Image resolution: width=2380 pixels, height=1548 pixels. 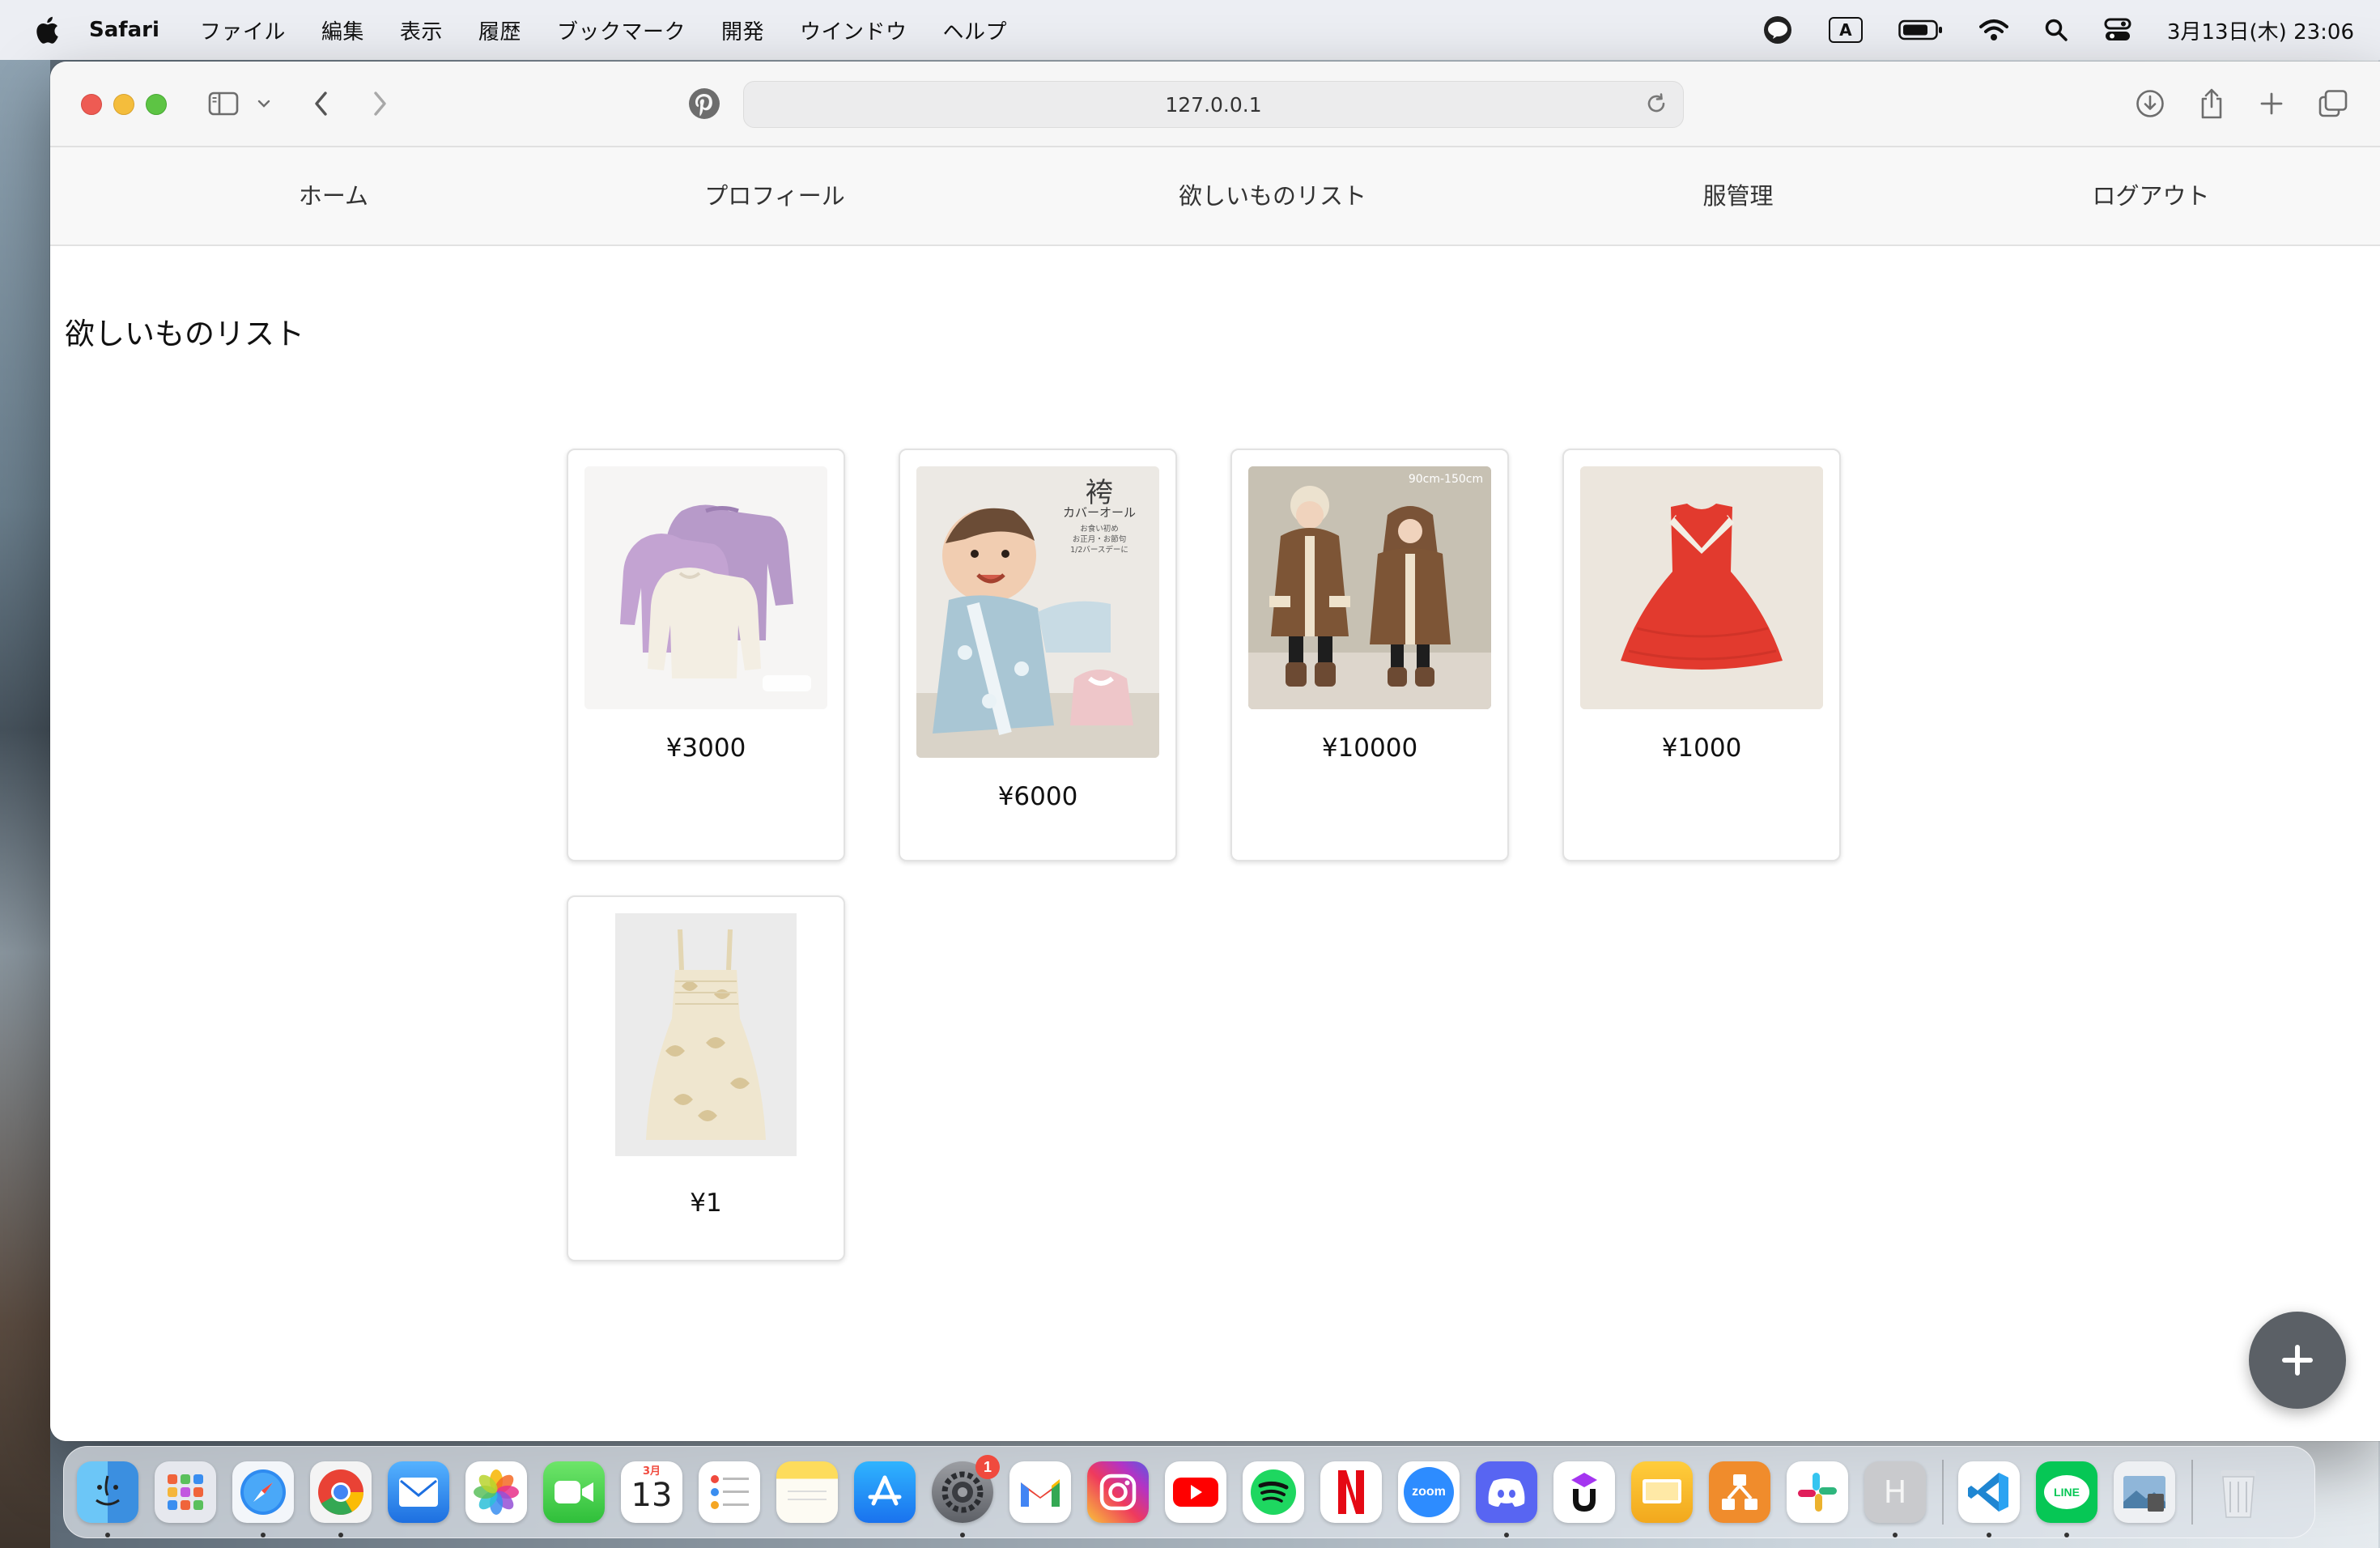 I want to click on back-chevron-icon, so click(x=322, y=104).